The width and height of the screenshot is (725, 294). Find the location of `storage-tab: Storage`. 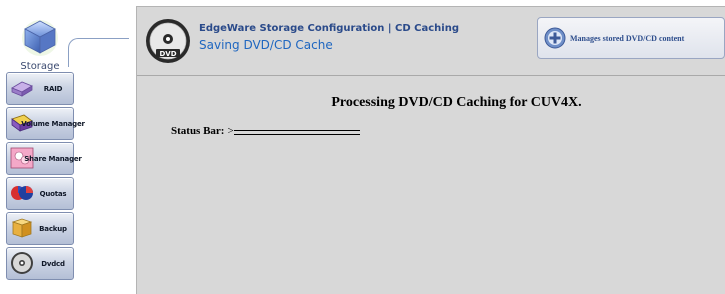

storage-tab: Storage is located at coordinates (40, 41).